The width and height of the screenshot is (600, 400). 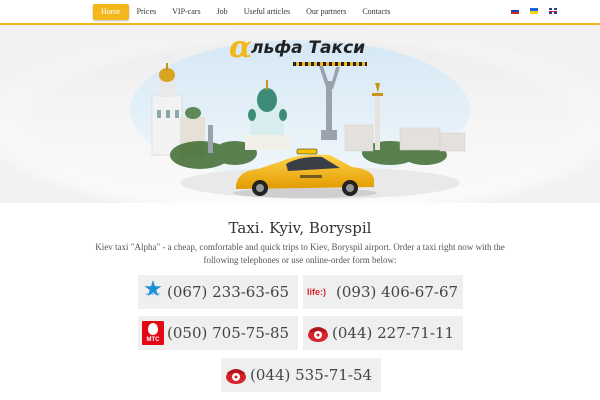 I want to click on nav-our-partners: Our partners, so click(x=326, y=12).